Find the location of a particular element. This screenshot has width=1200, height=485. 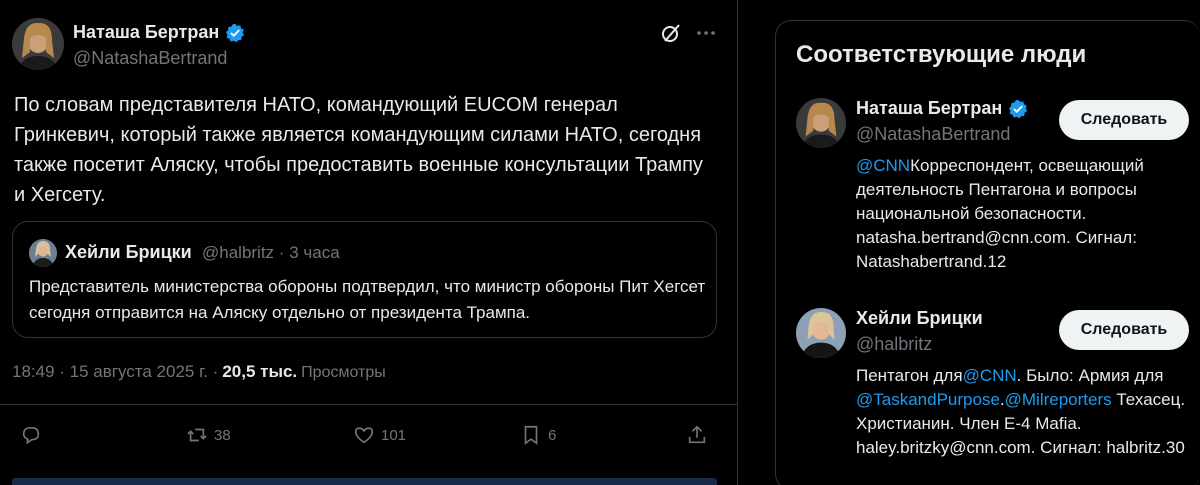

author-name: Наташа Бертран is located at coordinates (159, 32).